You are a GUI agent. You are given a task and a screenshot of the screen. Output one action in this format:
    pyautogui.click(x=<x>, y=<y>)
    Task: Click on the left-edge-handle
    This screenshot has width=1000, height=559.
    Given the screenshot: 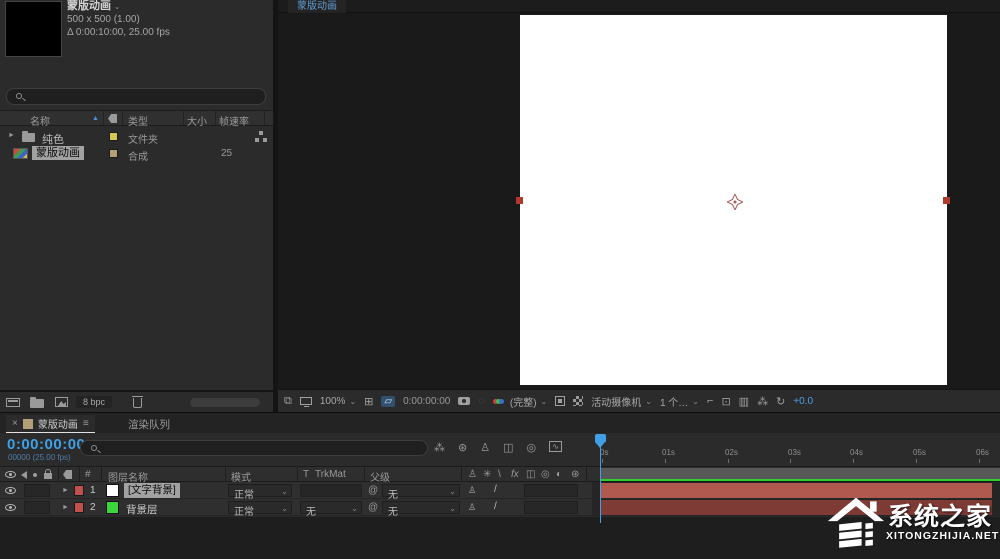 What is the action you would take?
    pyautogui.click(x=519, y=200)
    